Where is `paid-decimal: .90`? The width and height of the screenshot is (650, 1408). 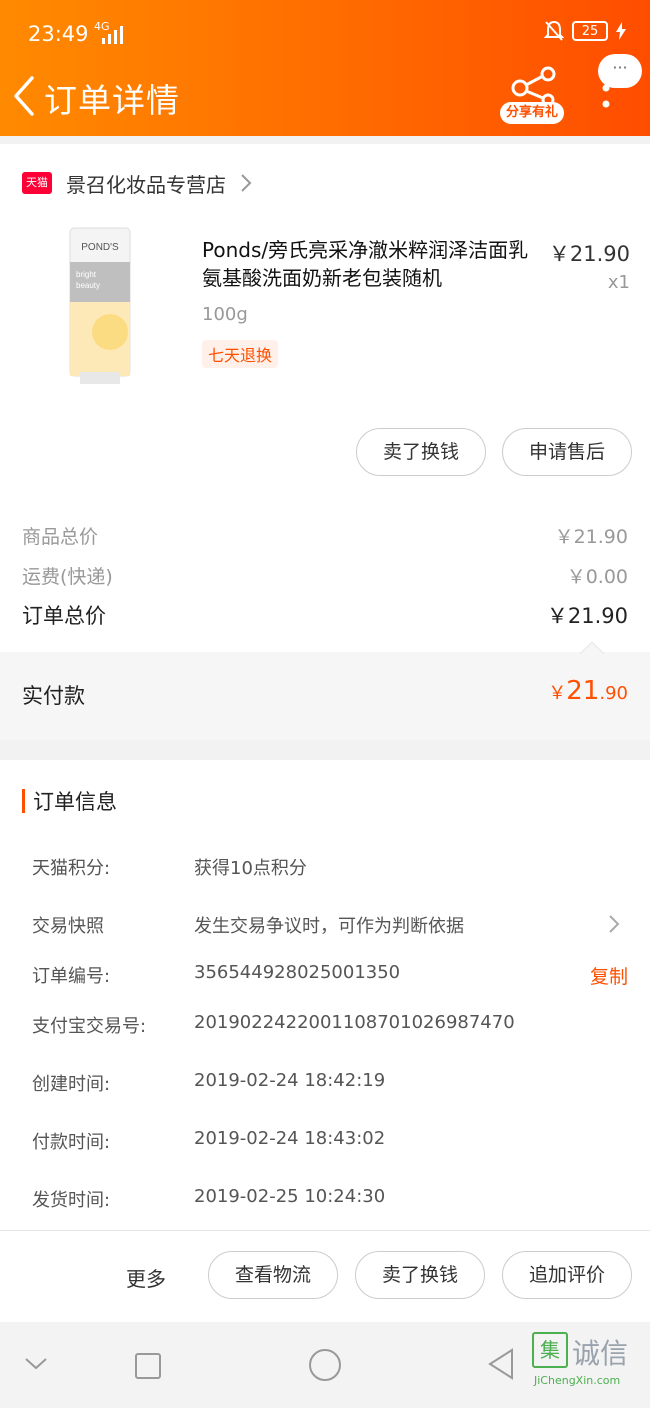 paid-decimal: .90 is located at coordinates (613, 693).